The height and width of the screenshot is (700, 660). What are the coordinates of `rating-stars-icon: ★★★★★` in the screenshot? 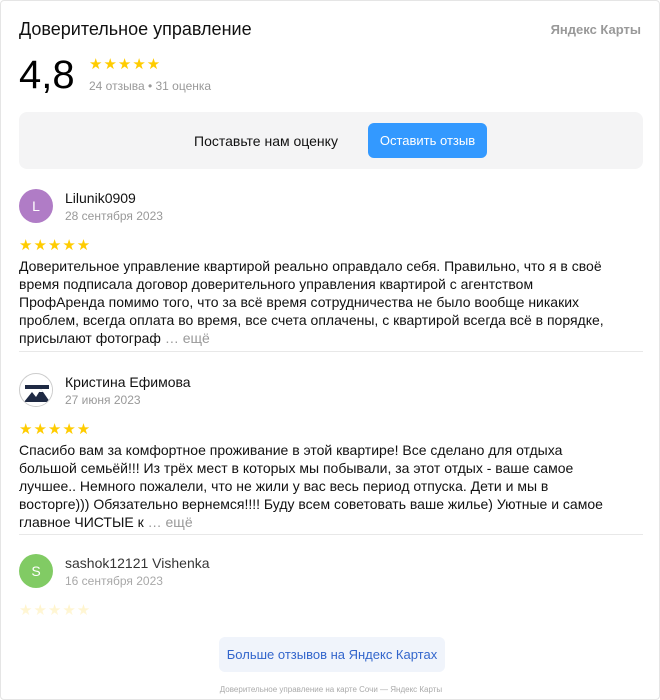 It's located at (125, 64).